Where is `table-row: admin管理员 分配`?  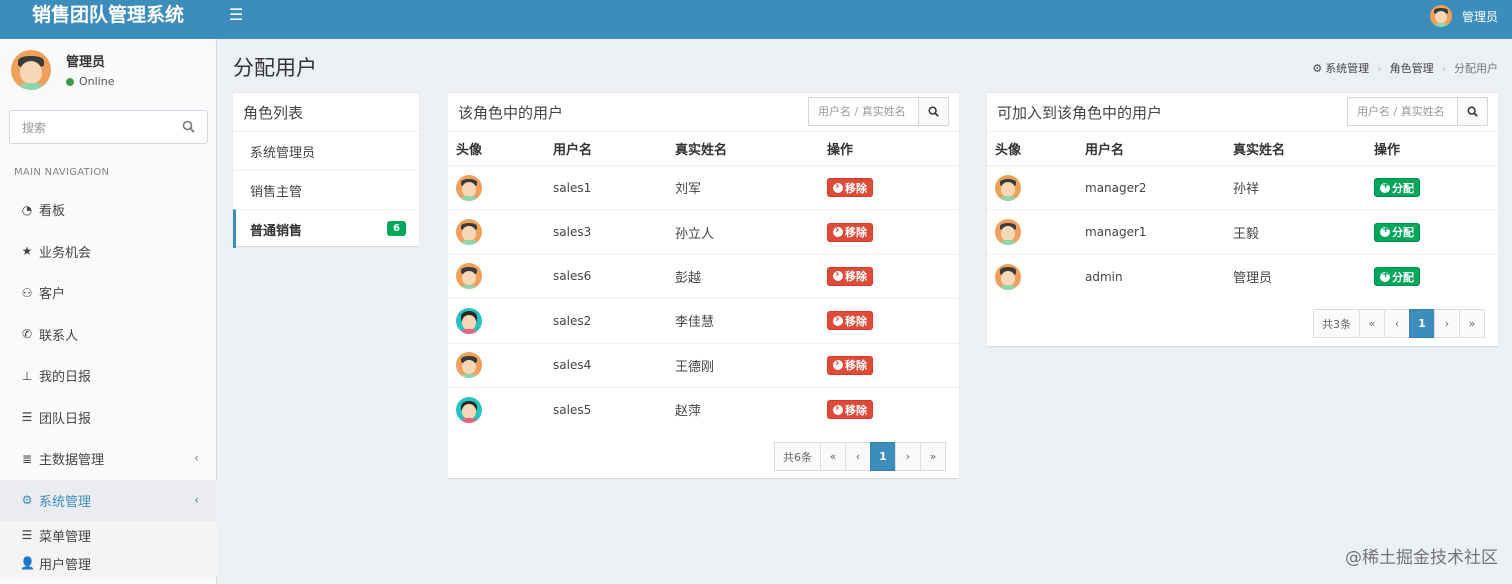
table-row: admin管理员 分配 is located at coordinates (1242, 276).